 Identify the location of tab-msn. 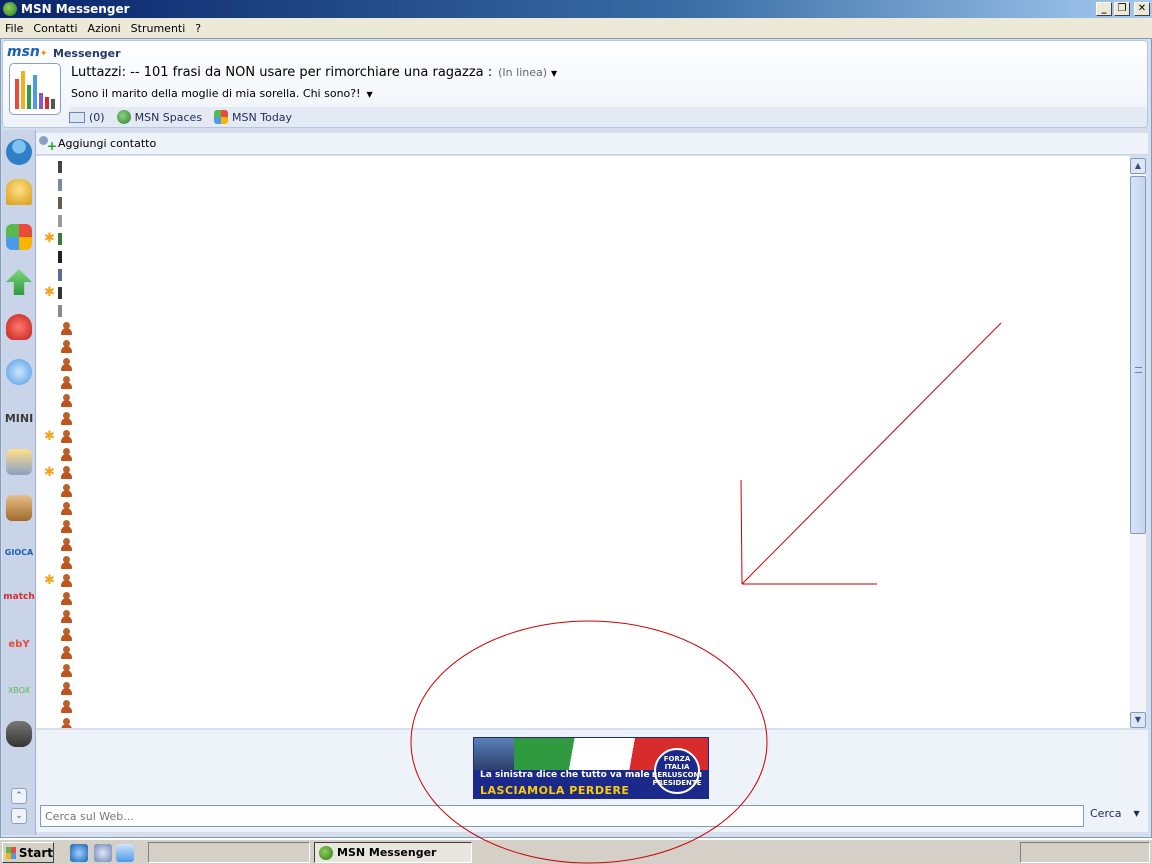
(19, 237).